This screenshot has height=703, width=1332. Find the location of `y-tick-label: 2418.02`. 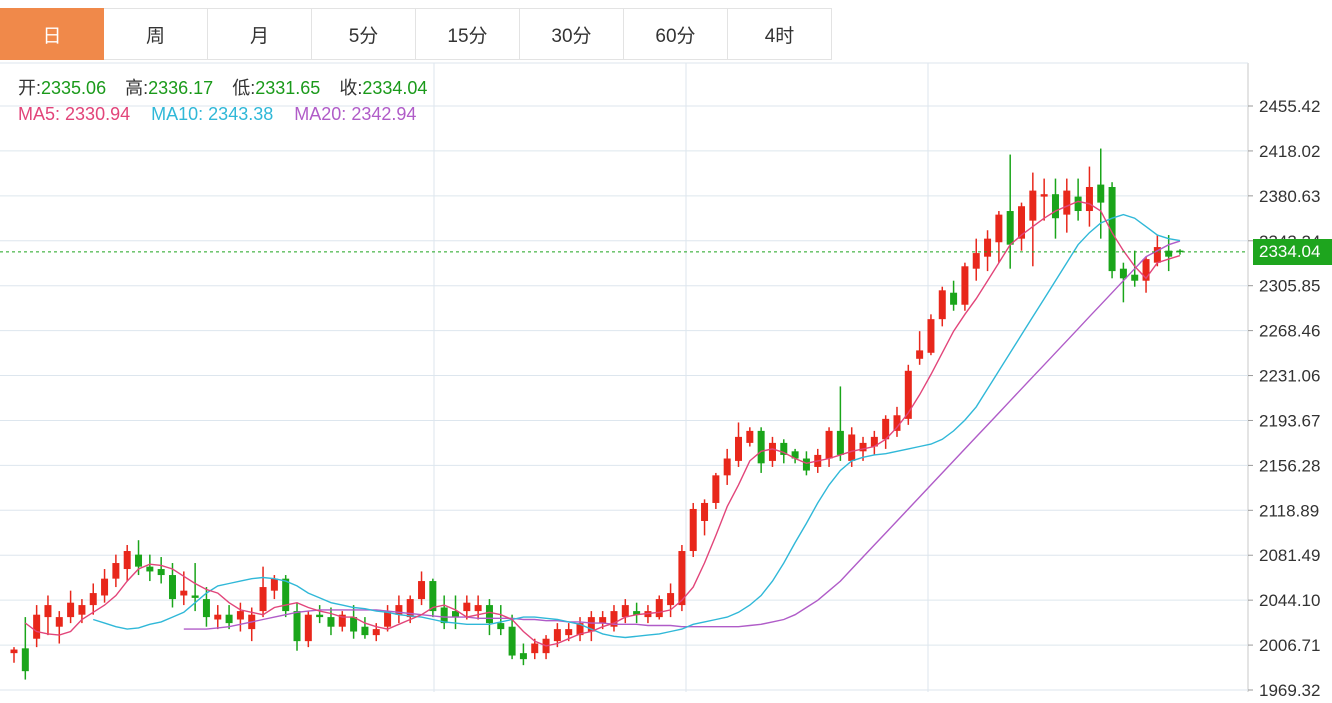

y-tick-label: 2418.02 is located at coordinates (1289, 151).